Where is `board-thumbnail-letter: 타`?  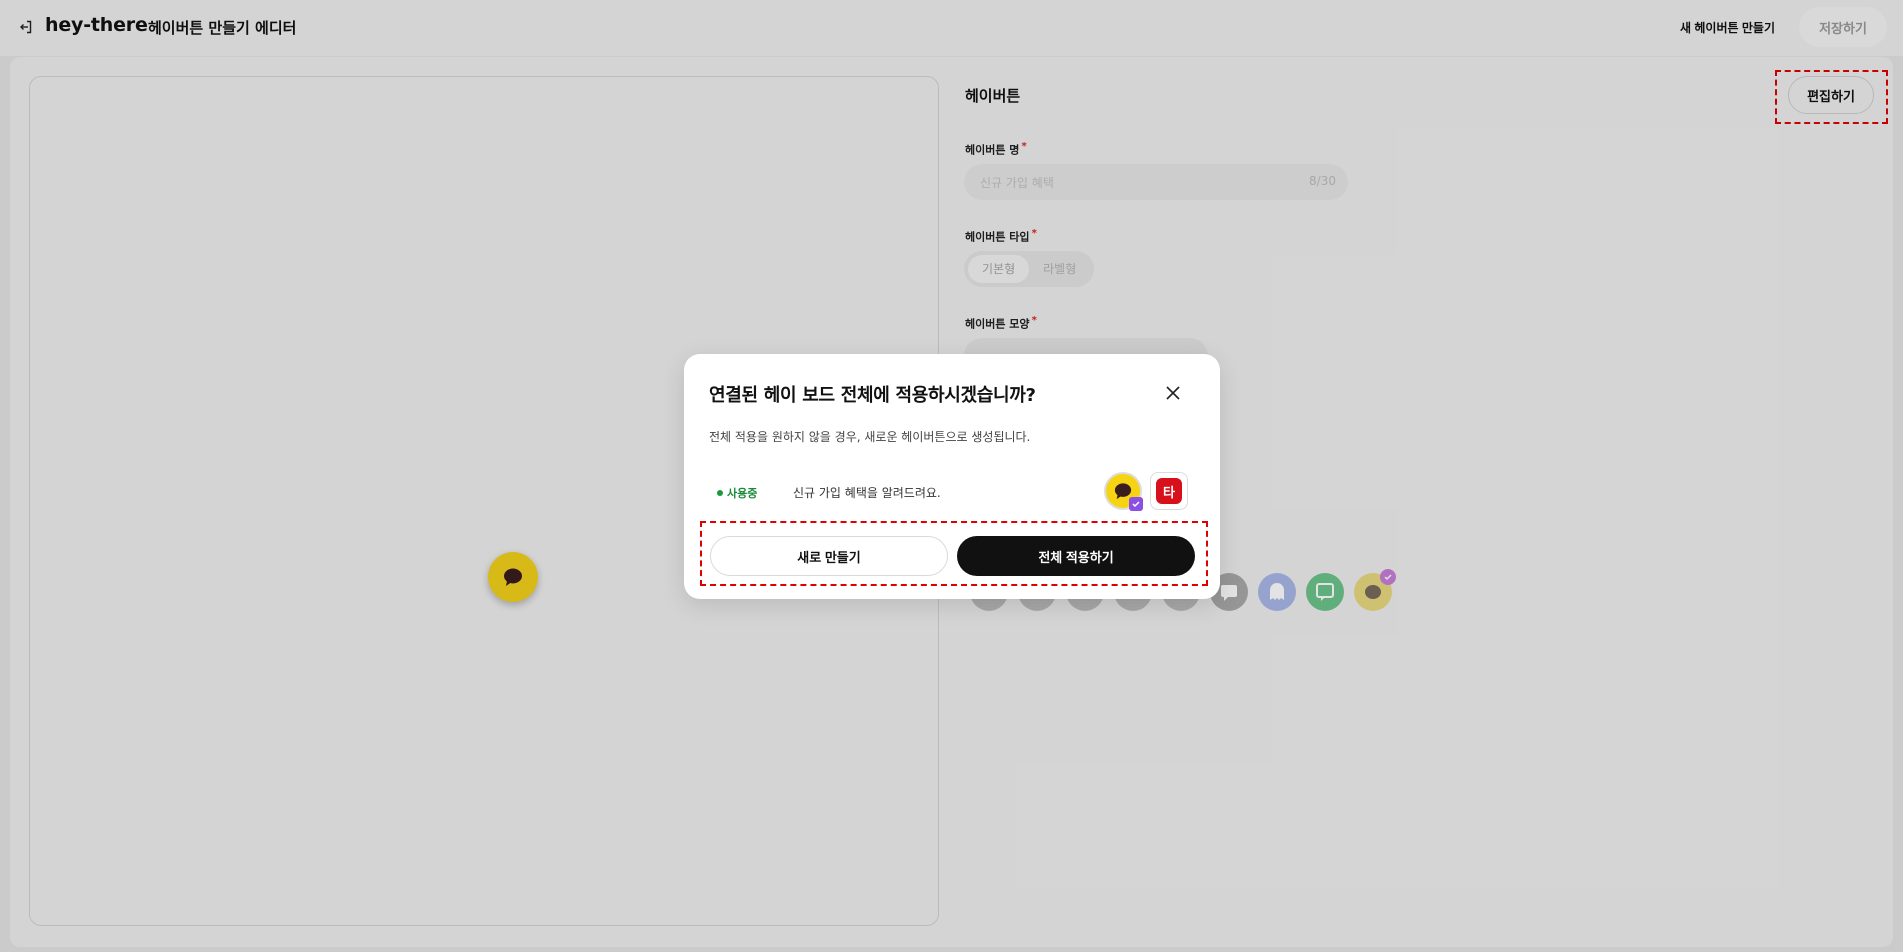
board-thumbnail-letter: 타 is located at coordinates (1169, 491).